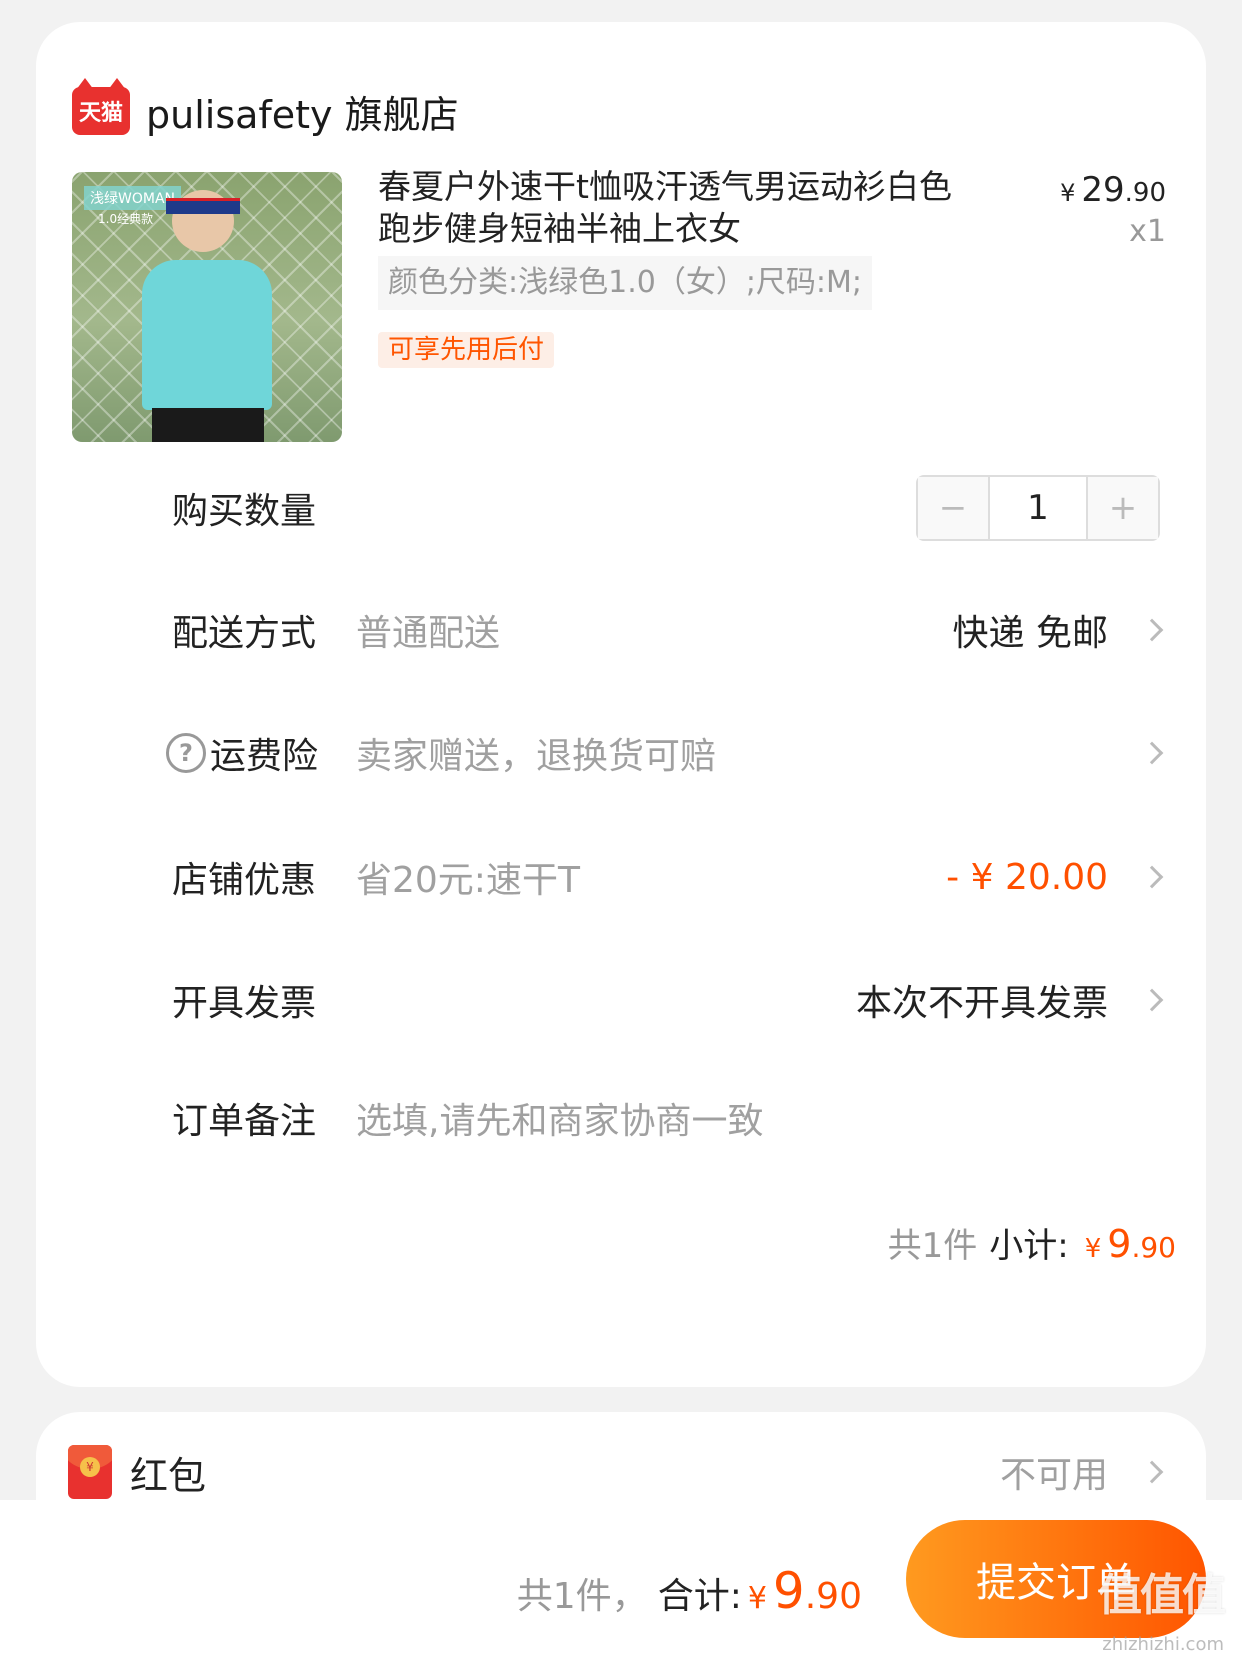 This screenshot has width=1242, height=1663. I want to click on quantity-stepper: − 1 +, so click(1038, 508).